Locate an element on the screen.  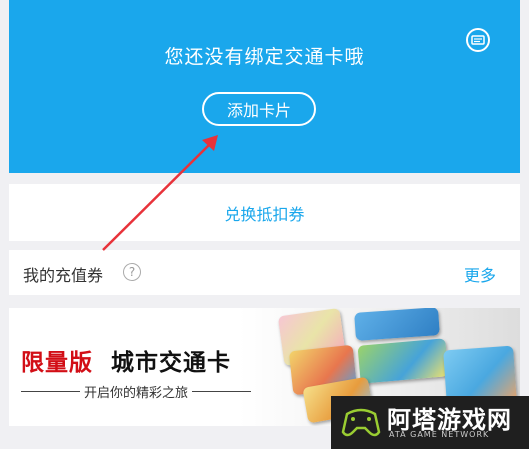
no-card-message: 您还没有绑定交通卡哦 is located at coordinates (264, 57).